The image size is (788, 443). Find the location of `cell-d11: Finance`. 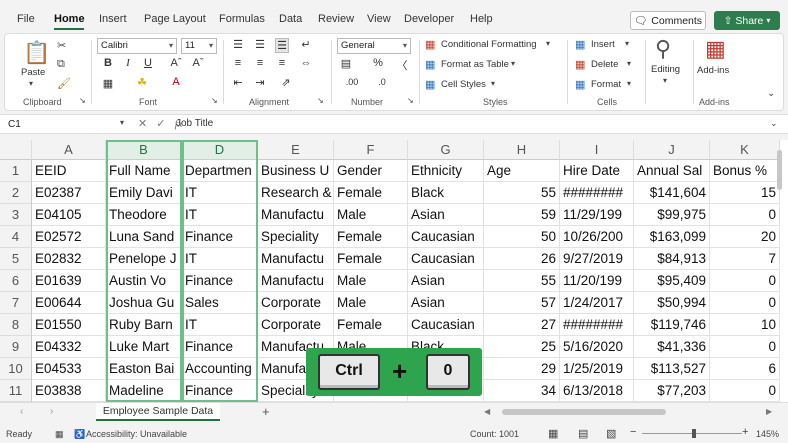

cell-d11: Finance is located at coordinates (220, 391).